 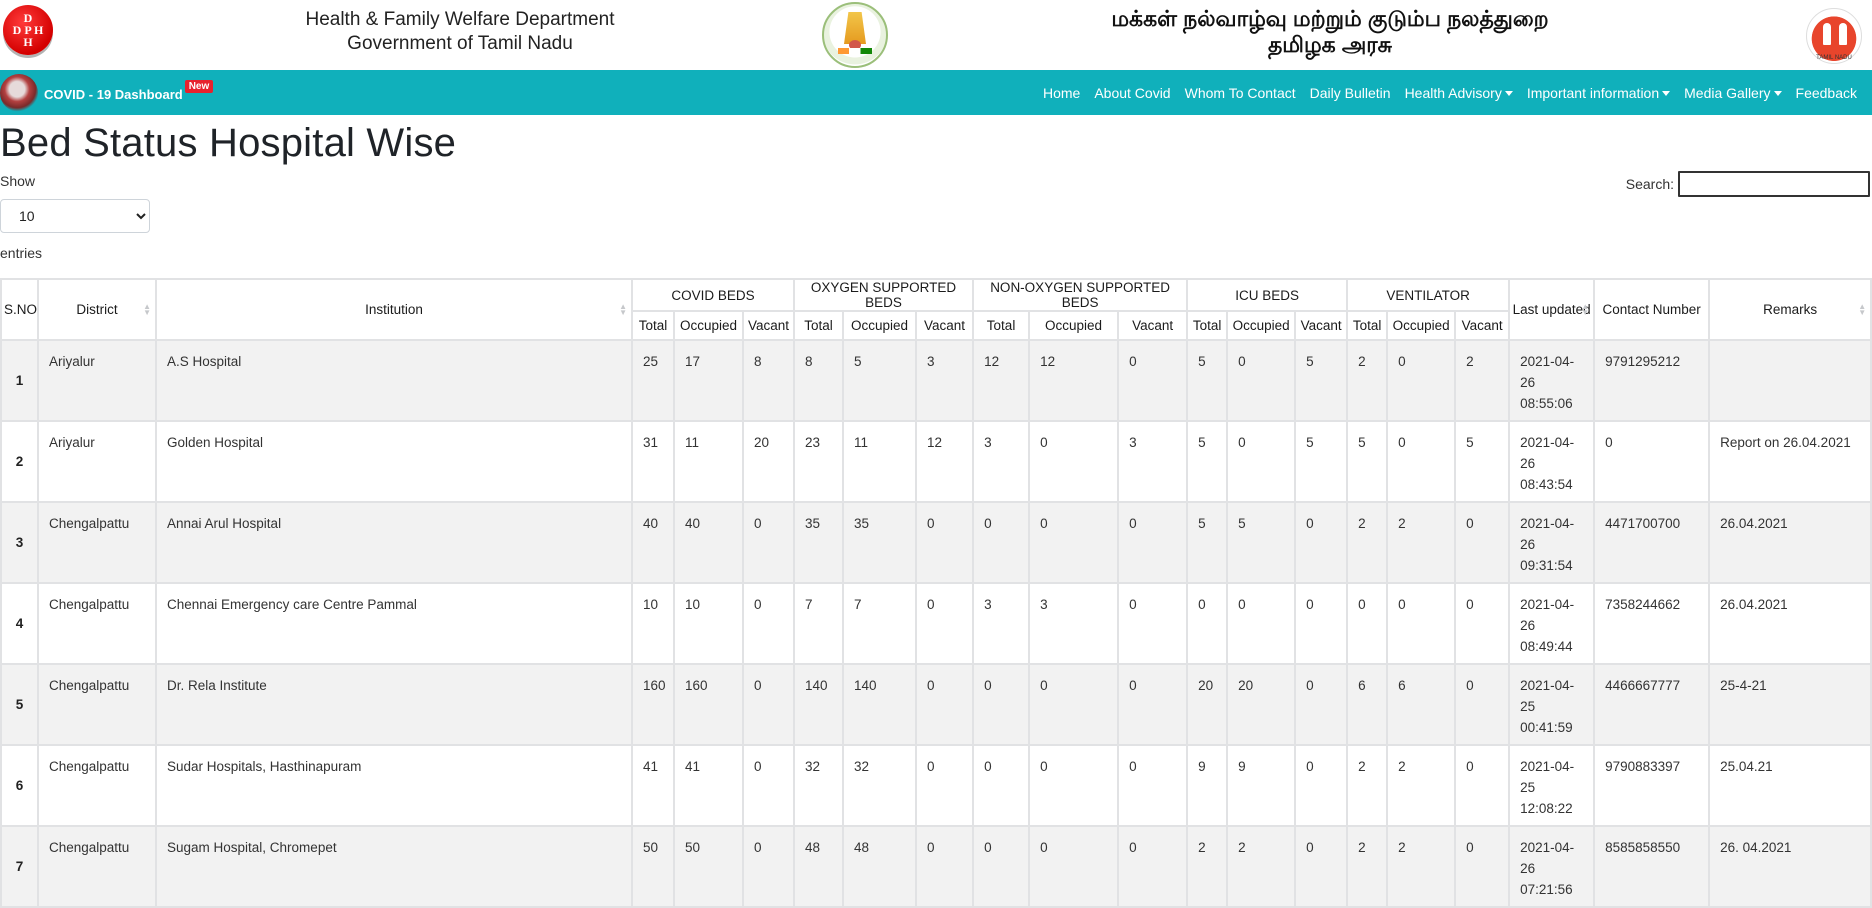 What do you see at coordinates (1367, 542) in the screenshot?
I see `cell-ventilator-total: 2` at bounding box center [1367, 542].